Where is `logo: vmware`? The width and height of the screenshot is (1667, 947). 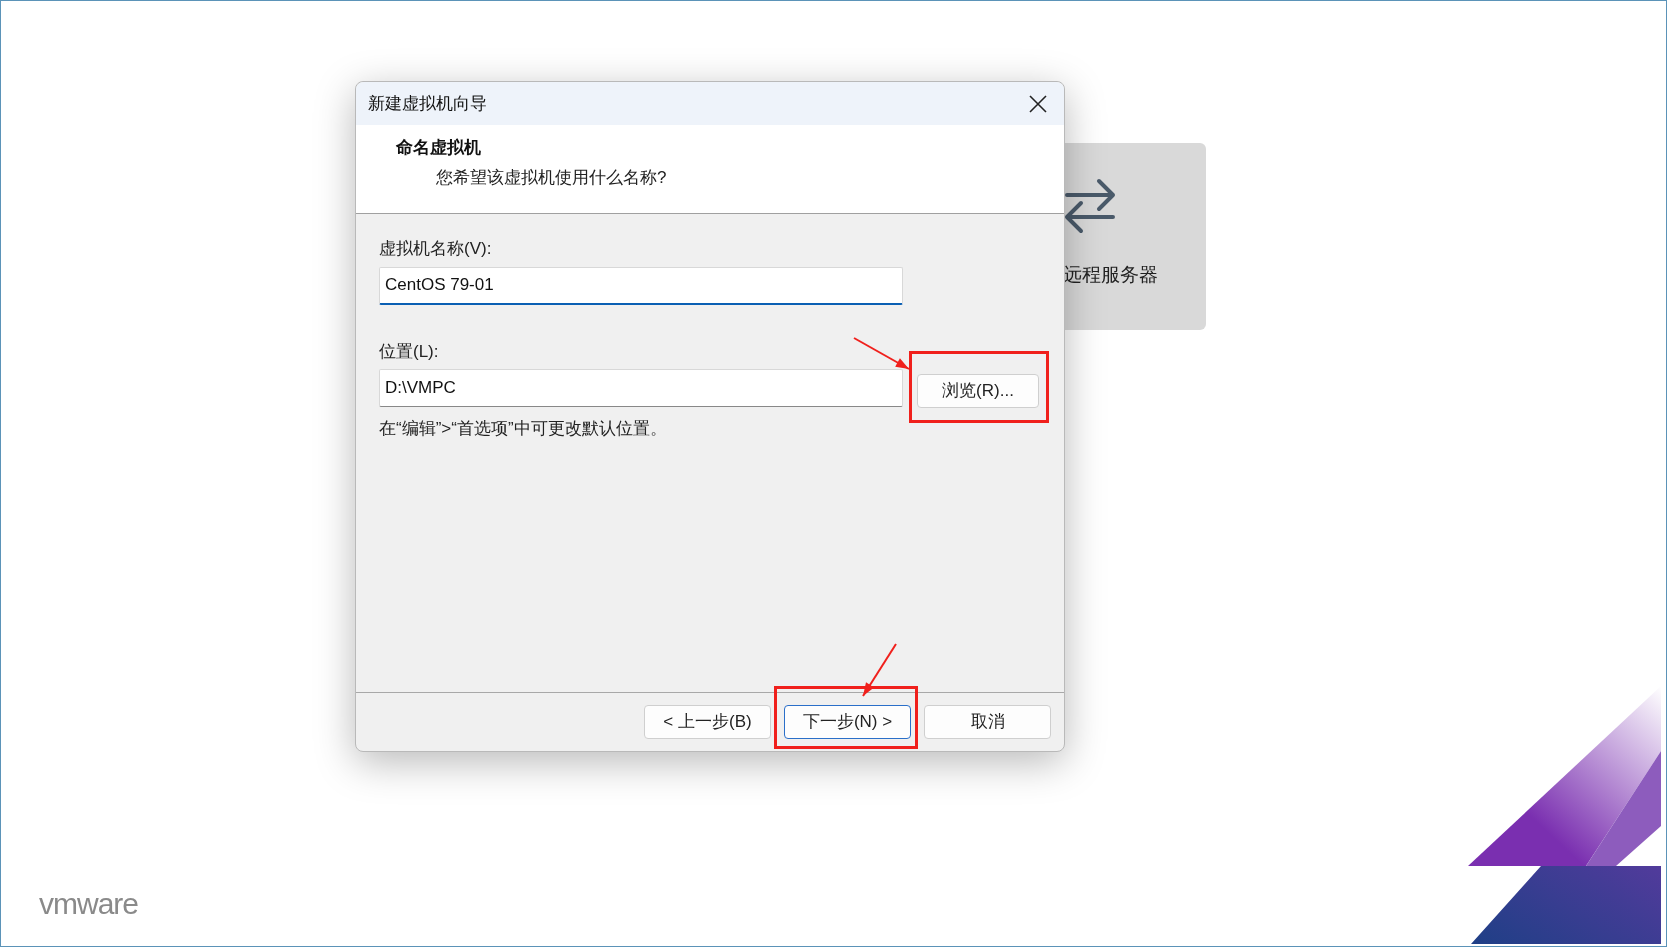 logo: vmware is located at coordinates (88, 904).